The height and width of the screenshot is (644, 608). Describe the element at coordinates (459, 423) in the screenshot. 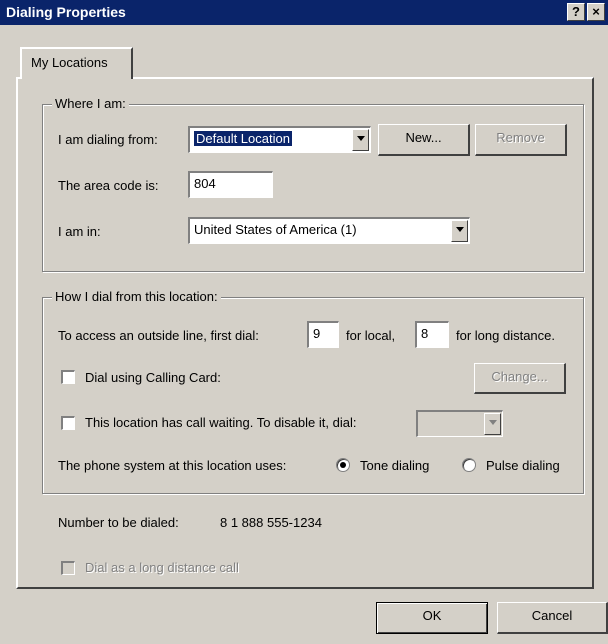

I see `call-waiting-dropdown` at that location.